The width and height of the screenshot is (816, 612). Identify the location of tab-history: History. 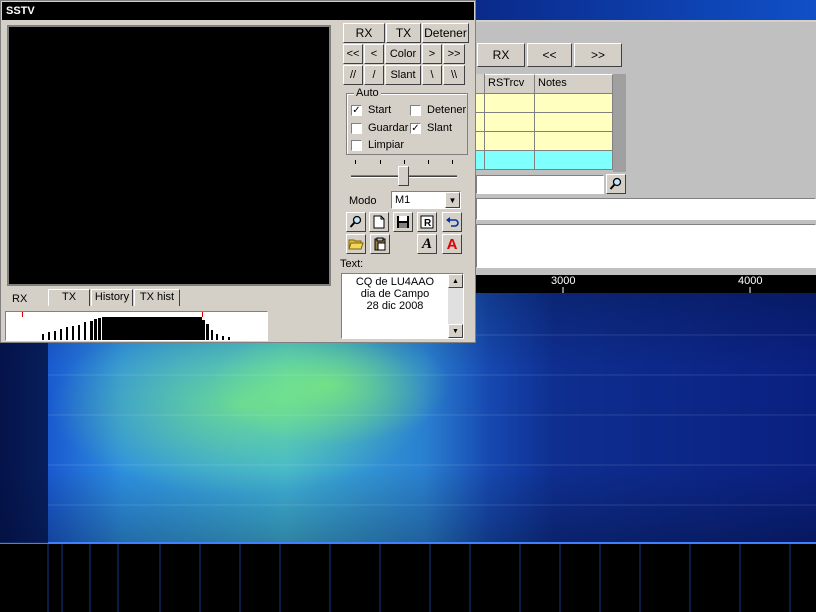
(112, 297).